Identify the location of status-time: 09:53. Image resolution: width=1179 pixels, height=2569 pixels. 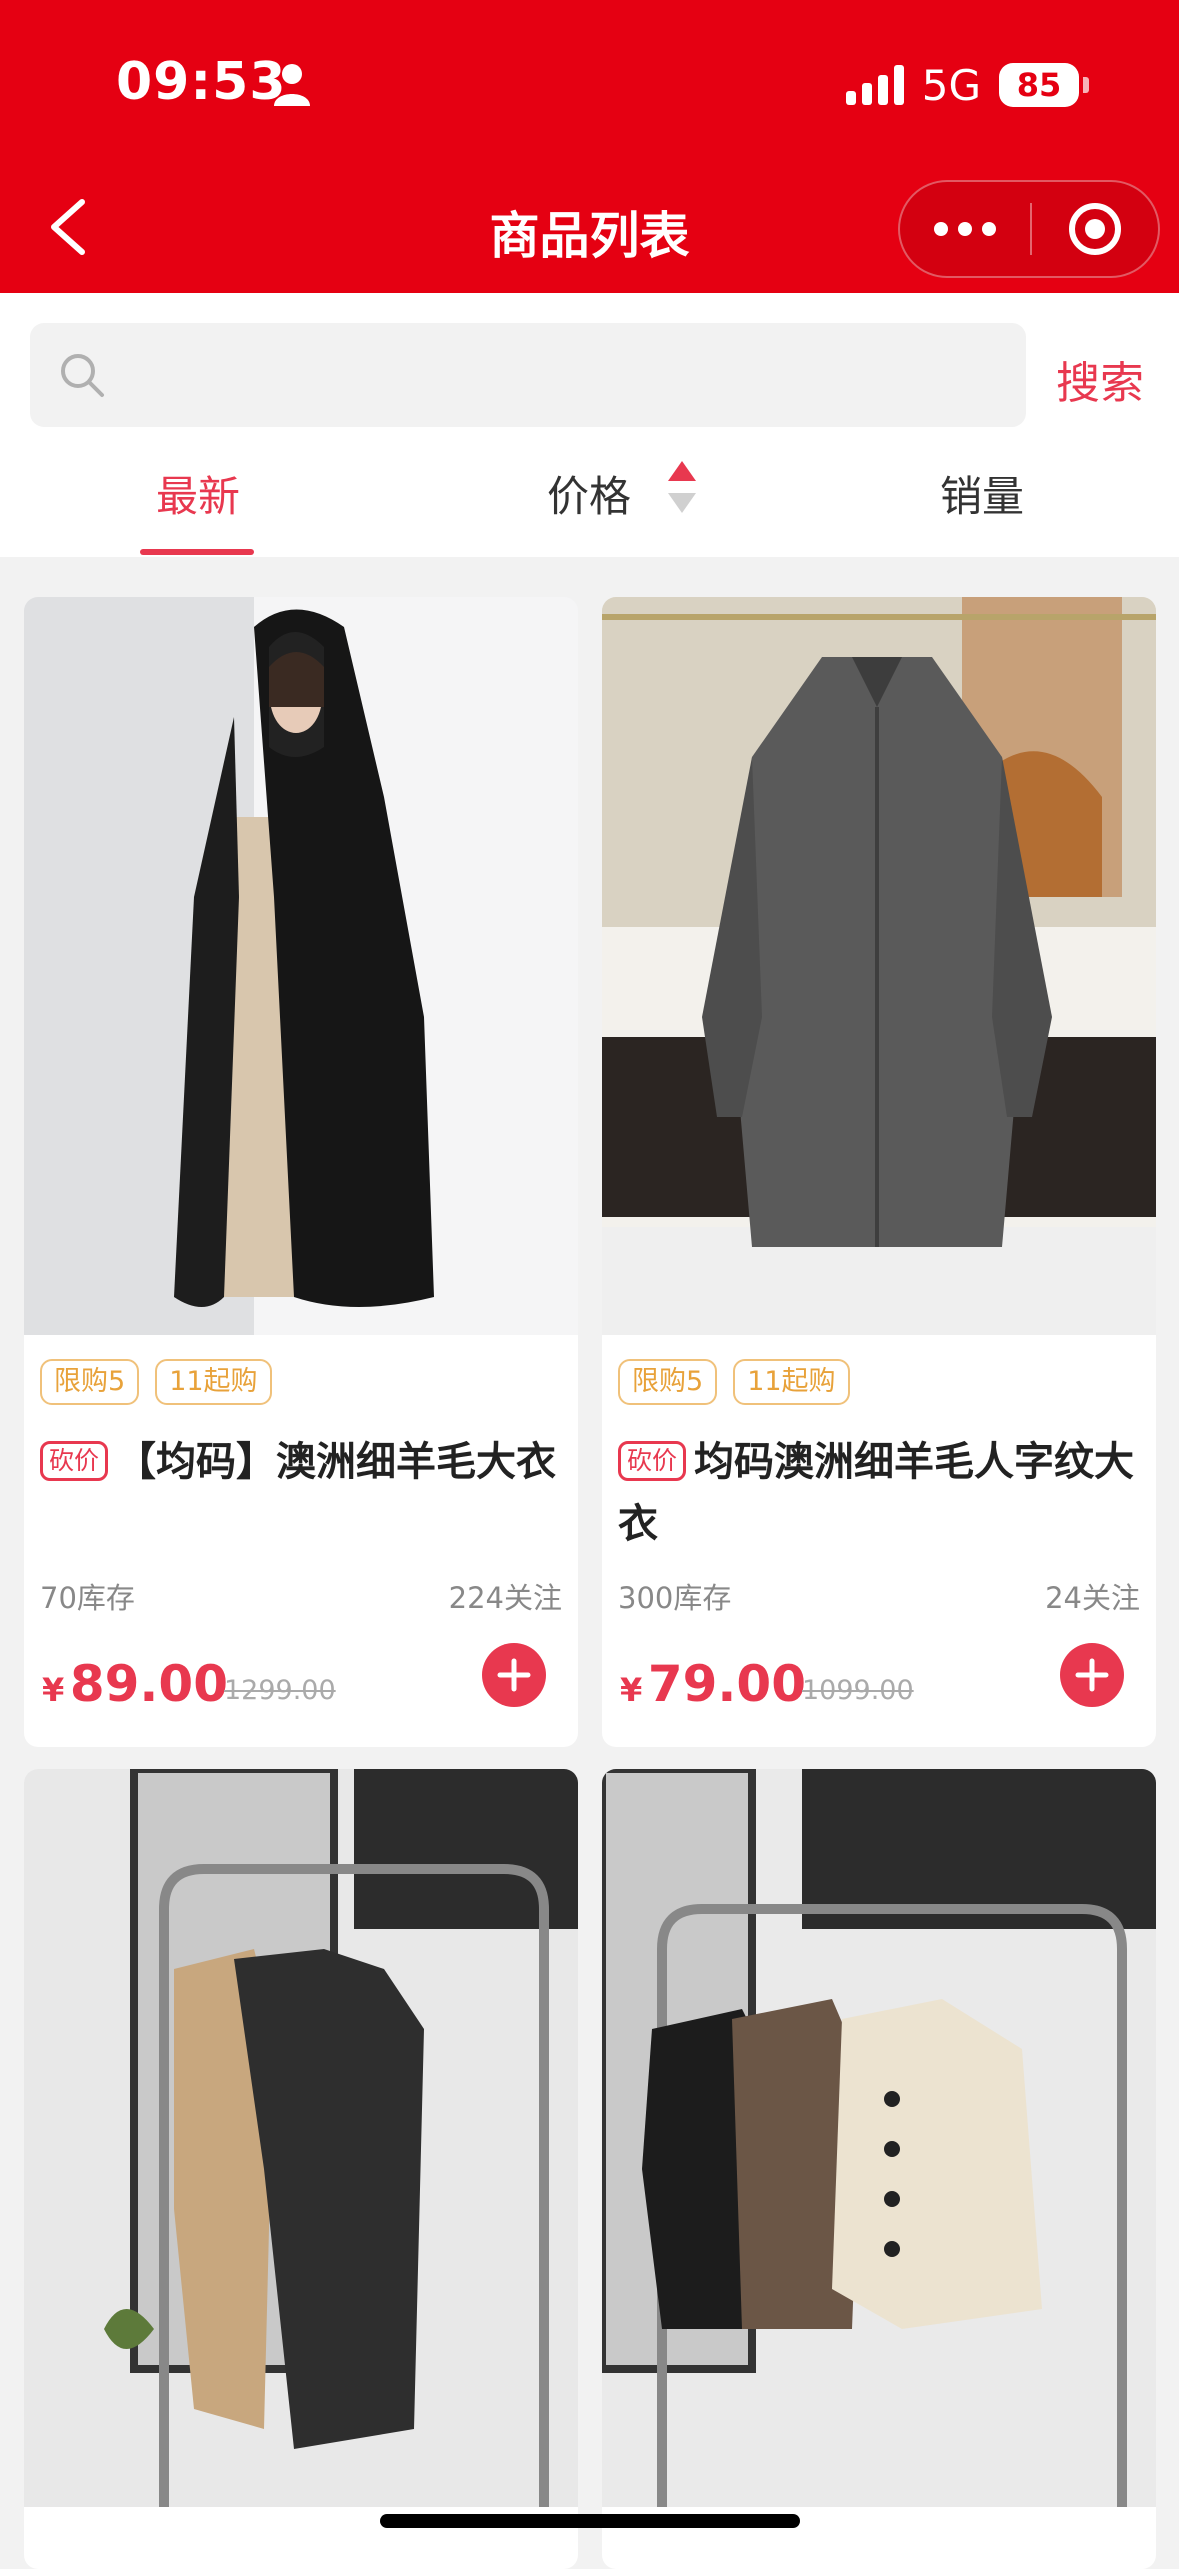
(201, 82).